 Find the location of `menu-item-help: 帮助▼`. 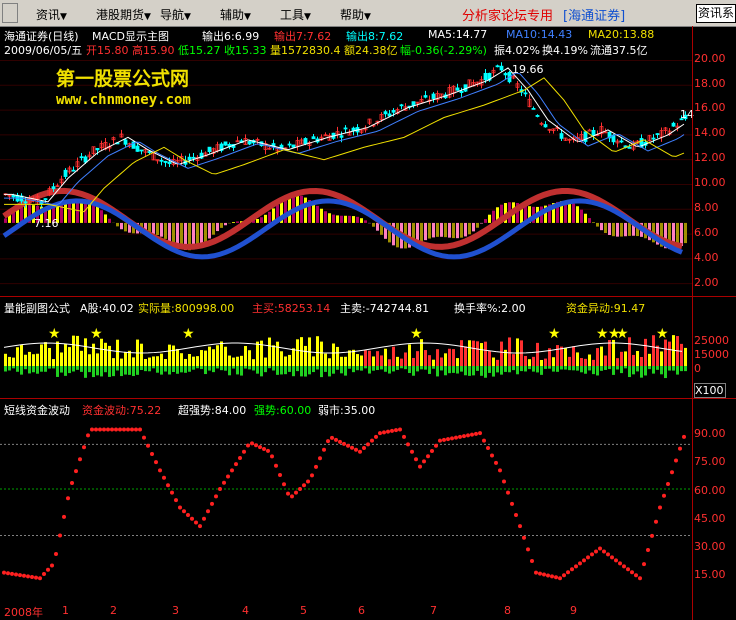

menu-item-help: 帮助▼ is located at coordinates (355, 14).